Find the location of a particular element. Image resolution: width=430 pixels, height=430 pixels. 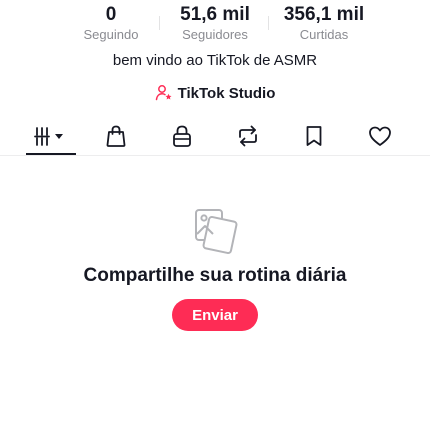

tab-private is located at coordinates (182, 136).